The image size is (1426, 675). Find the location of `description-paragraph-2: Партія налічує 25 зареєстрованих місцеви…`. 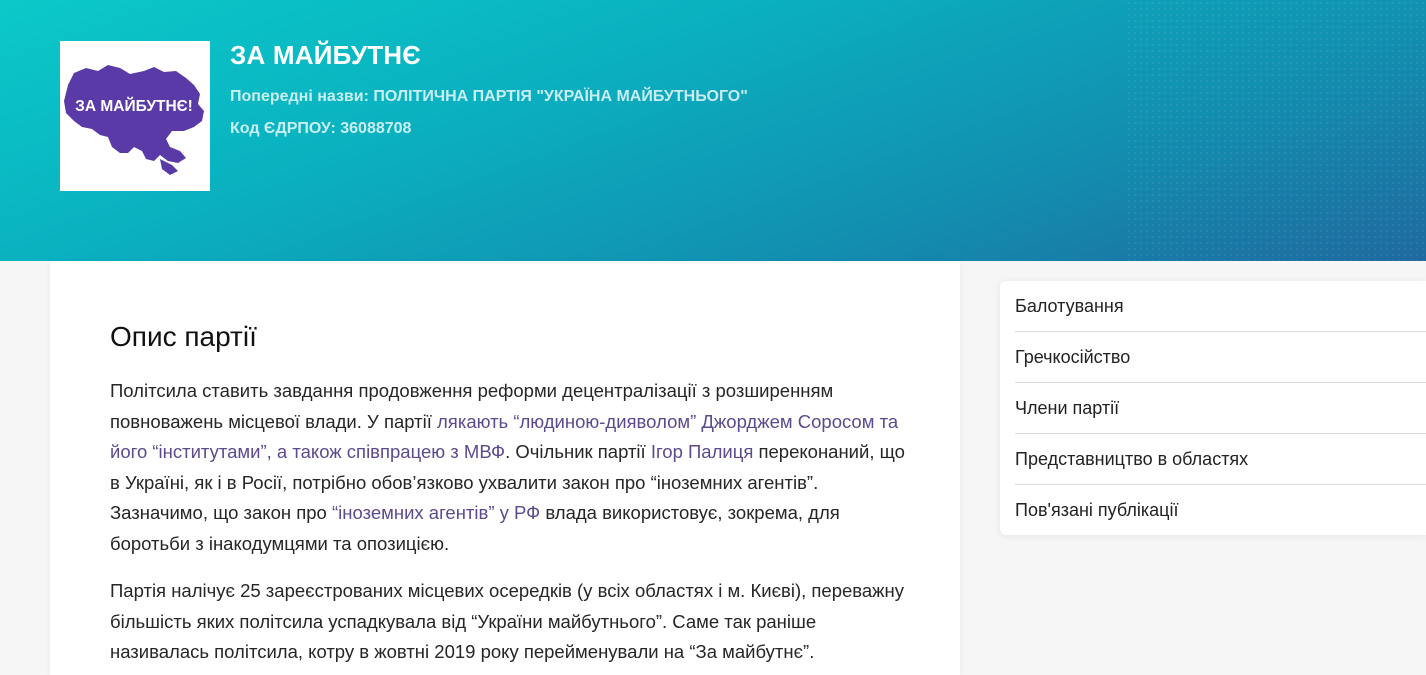

description-paragraph-2: Партія налічує 25 зареєстрованих місцеви… is located at coordinates (507, 621).